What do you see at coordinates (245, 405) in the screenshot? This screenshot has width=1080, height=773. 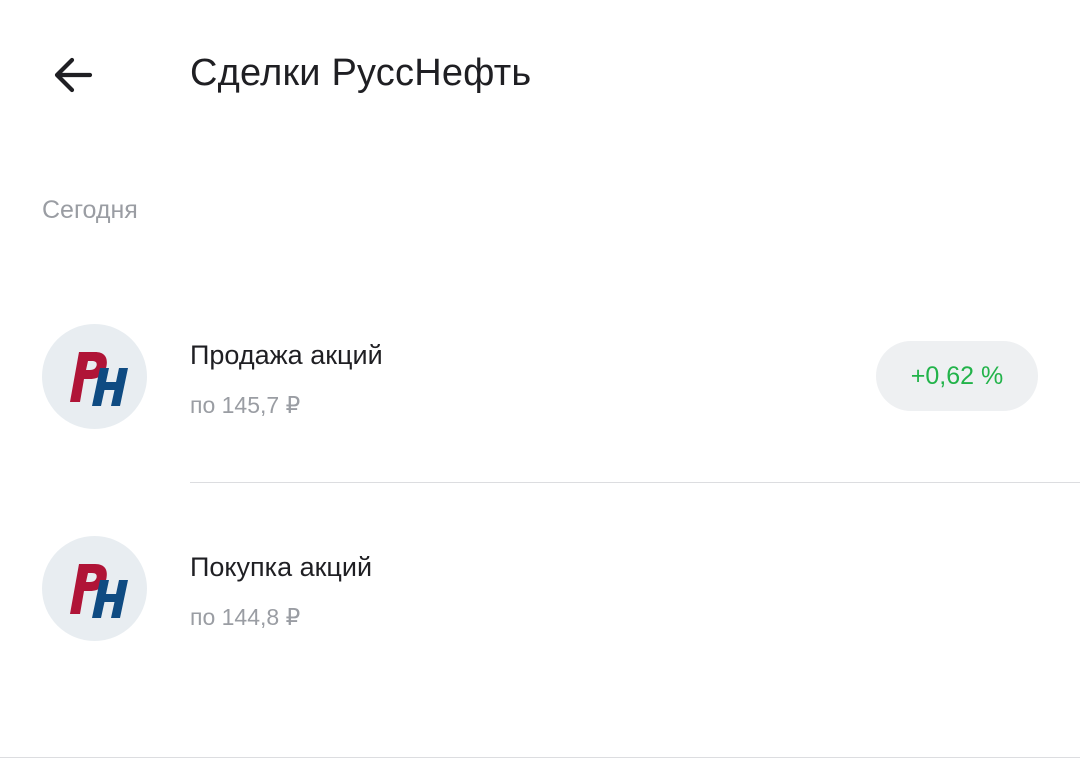 I see `deal-price: по 145,7 ₽` at bounding box center [245, 405].